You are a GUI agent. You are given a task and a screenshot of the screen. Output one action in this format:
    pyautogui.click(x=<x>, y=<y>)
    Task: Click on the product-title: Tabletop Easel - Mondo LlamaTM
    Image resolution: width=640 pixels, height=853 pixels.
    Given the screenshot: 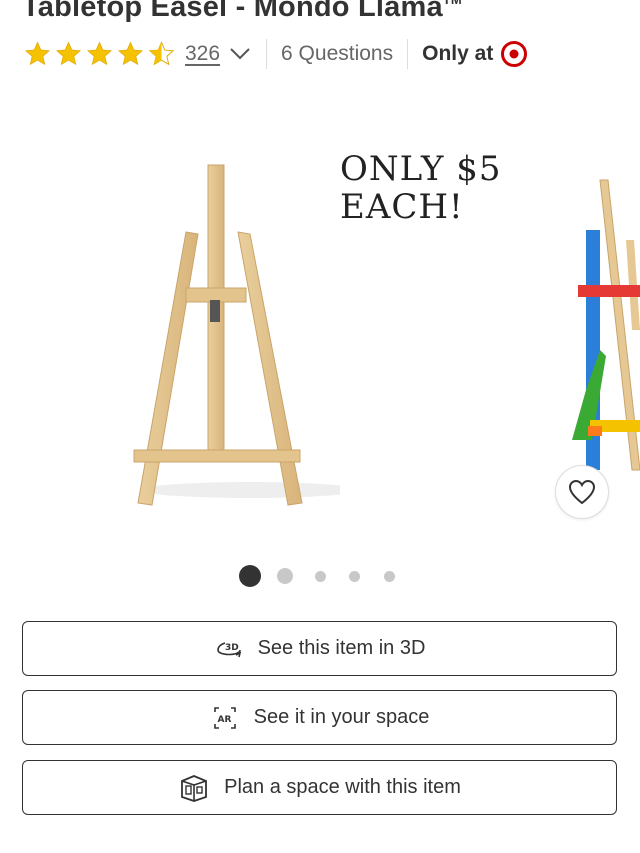 What is the action you would take?
    pyautogui.click(x=242, y=12)
    